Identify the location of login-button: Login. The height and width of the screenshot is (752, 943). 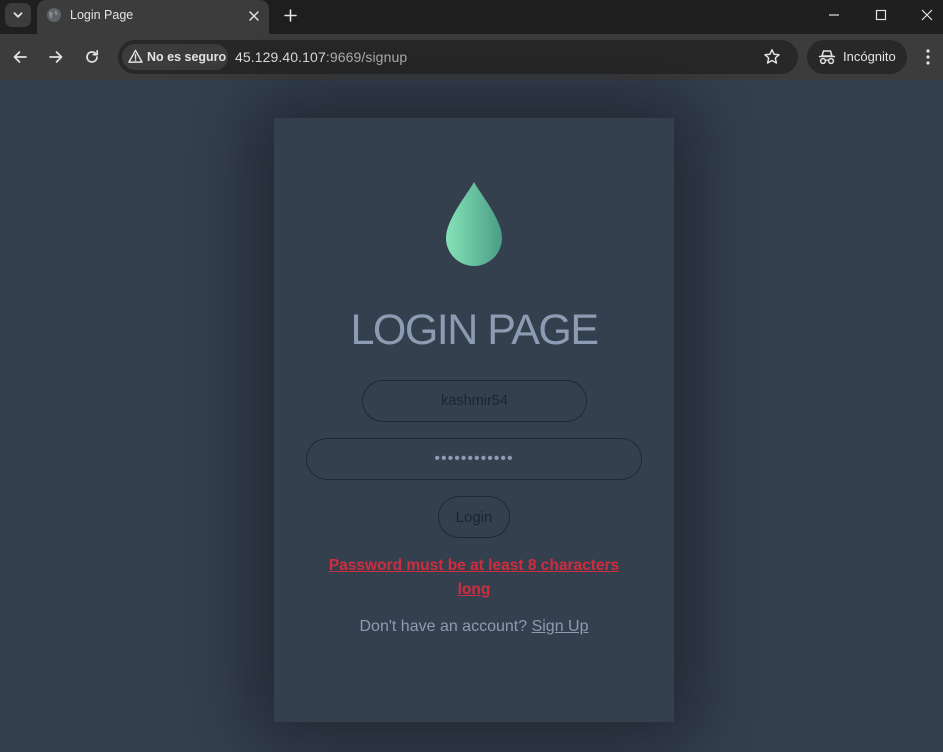
(474, 517).